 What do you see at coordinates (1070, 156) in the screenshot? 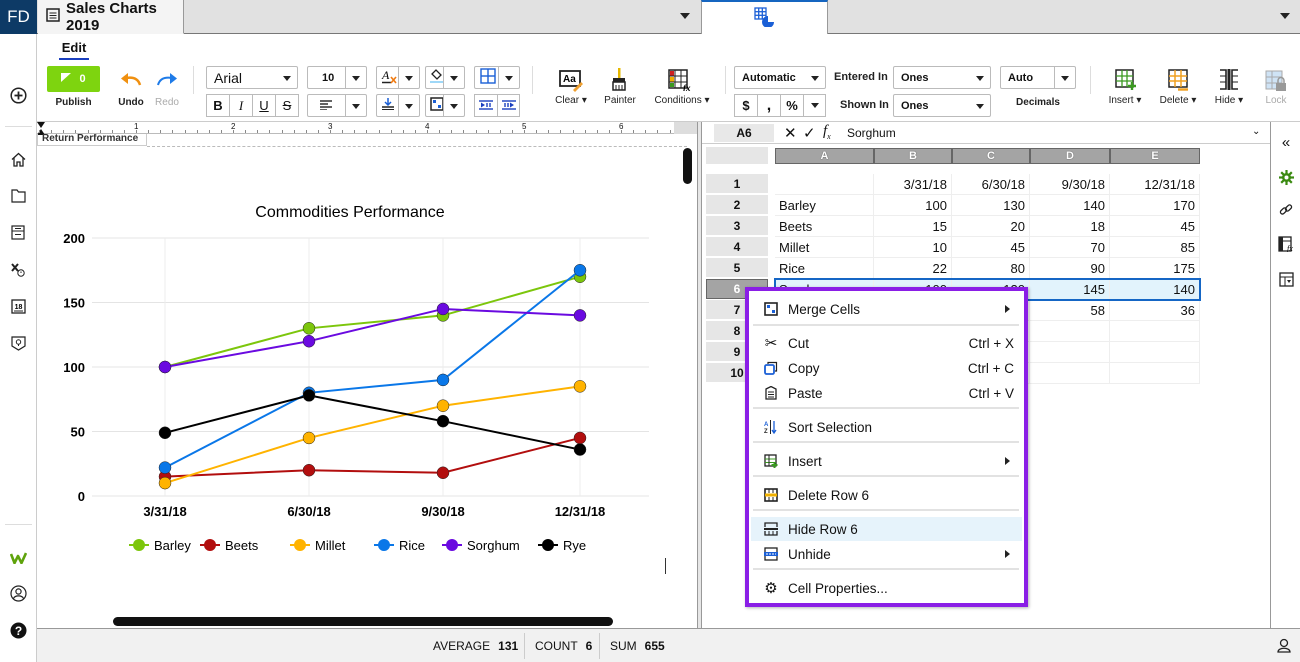
I see `column-header-d: D` at bounding box center [1070, 156].